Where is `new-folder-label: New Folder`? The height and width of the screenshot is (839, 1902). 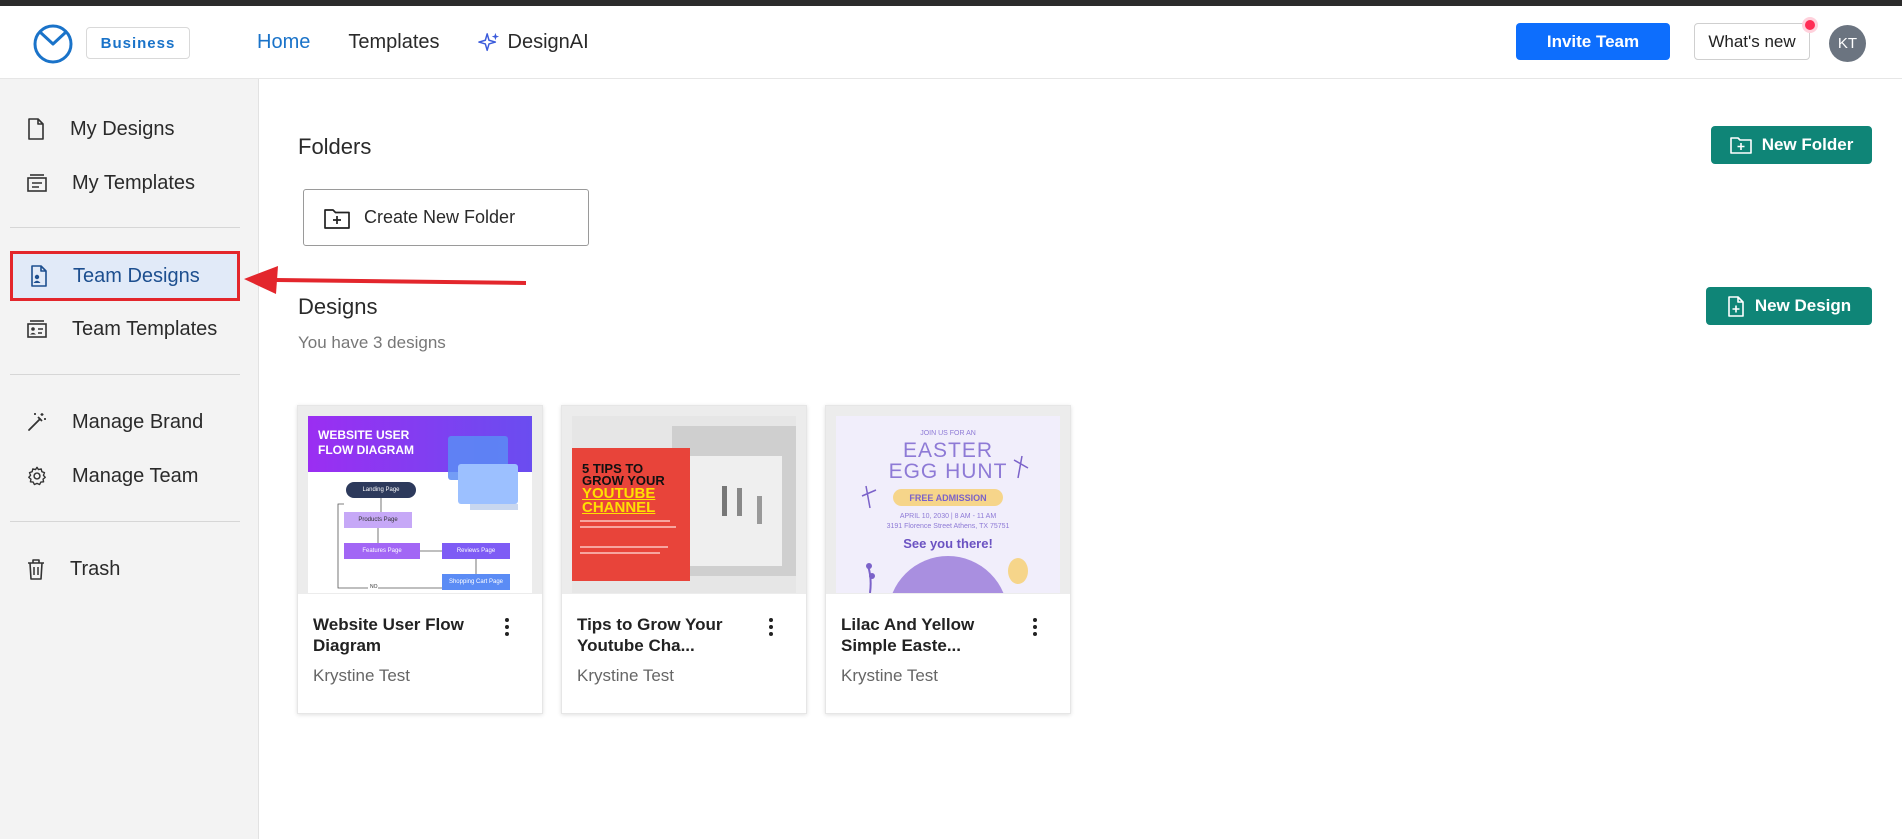
new-folder-label: New Folder is located at coordinates (1807, 144).